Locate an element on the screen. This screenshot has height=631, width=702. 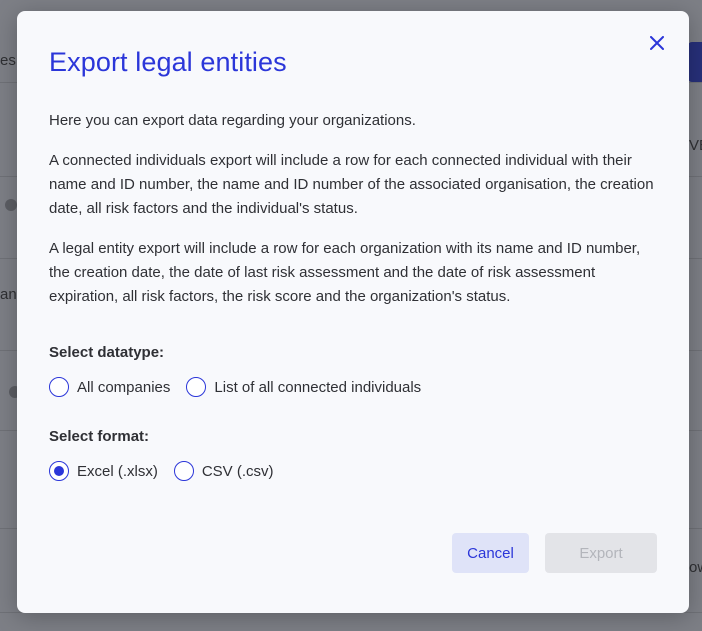
radio-all-companies: All companies is located at coordinates (109, 387).